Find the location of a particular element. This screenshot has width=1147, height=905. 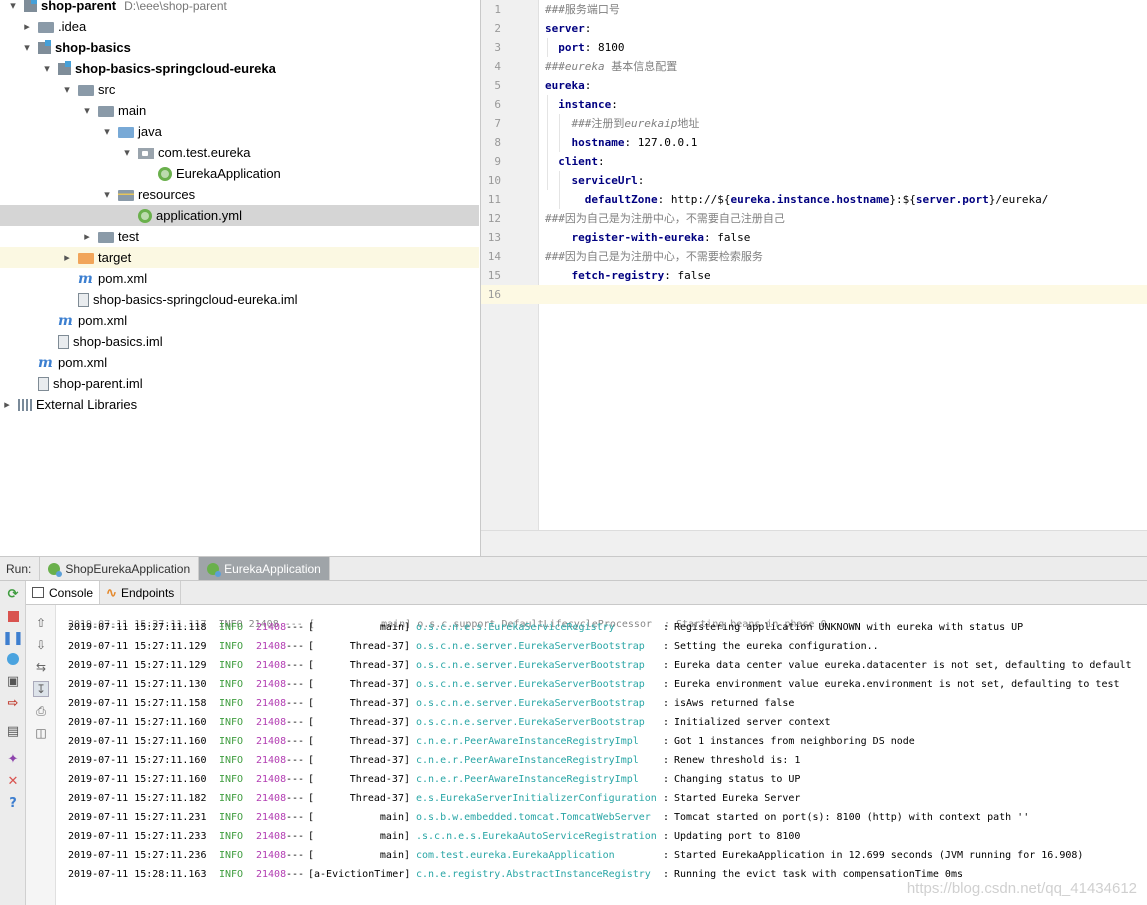

print-icon: ⎙ is located at coordinates (41, 711).